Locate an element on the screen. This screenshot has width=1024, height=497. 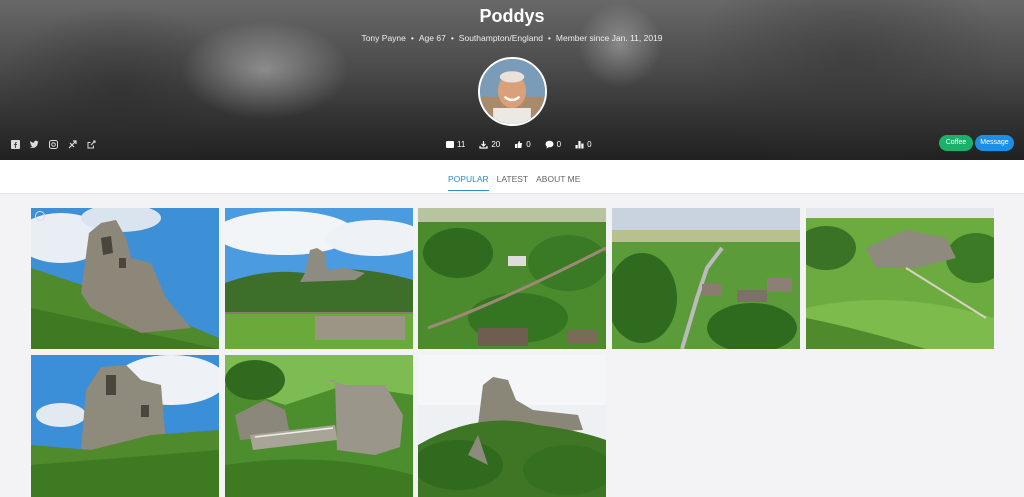
profile-age: Age 67 is located at coordinates (432, 38).